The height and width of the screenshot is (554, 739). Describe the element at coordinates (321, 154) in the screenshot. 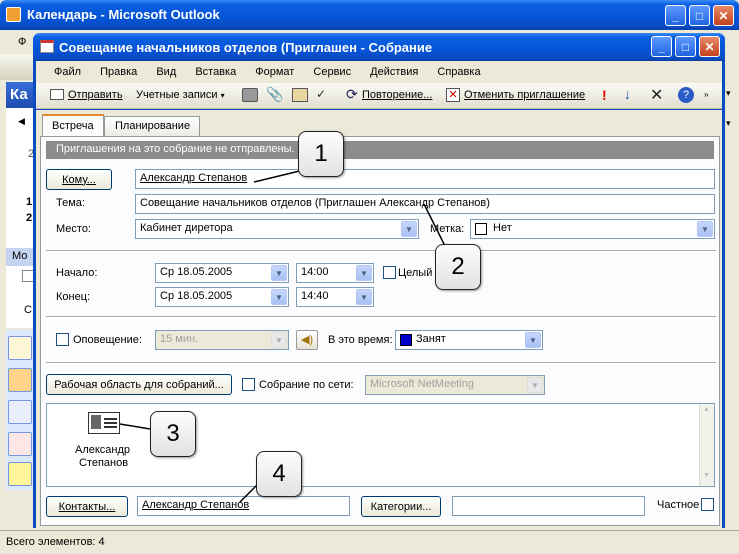

I see `callout-1: 1` at that location.